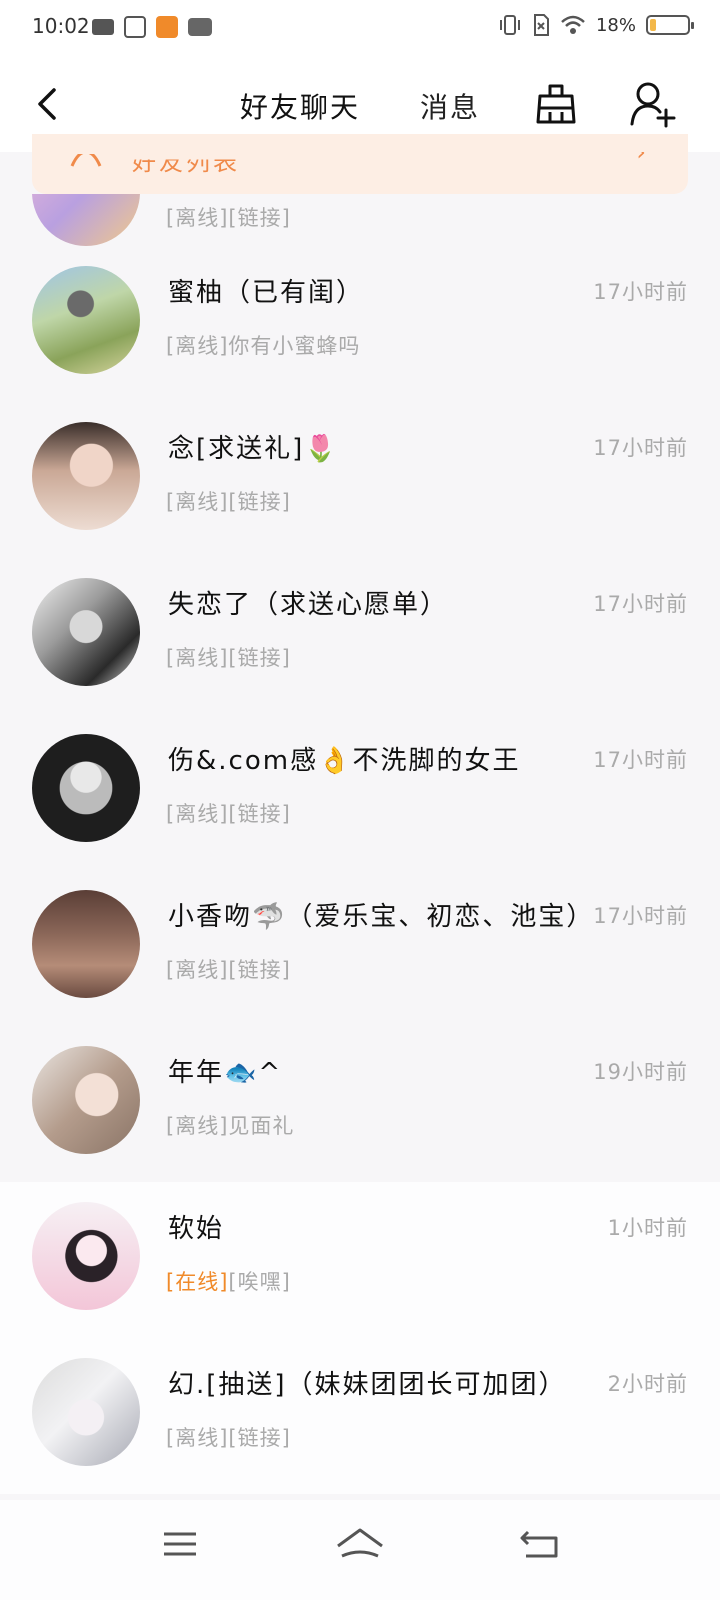 The image size is (720, 1600). Describe the element at coordinates (196, 1229) in the screenshot. I see `chat-name: 软始` at that location.